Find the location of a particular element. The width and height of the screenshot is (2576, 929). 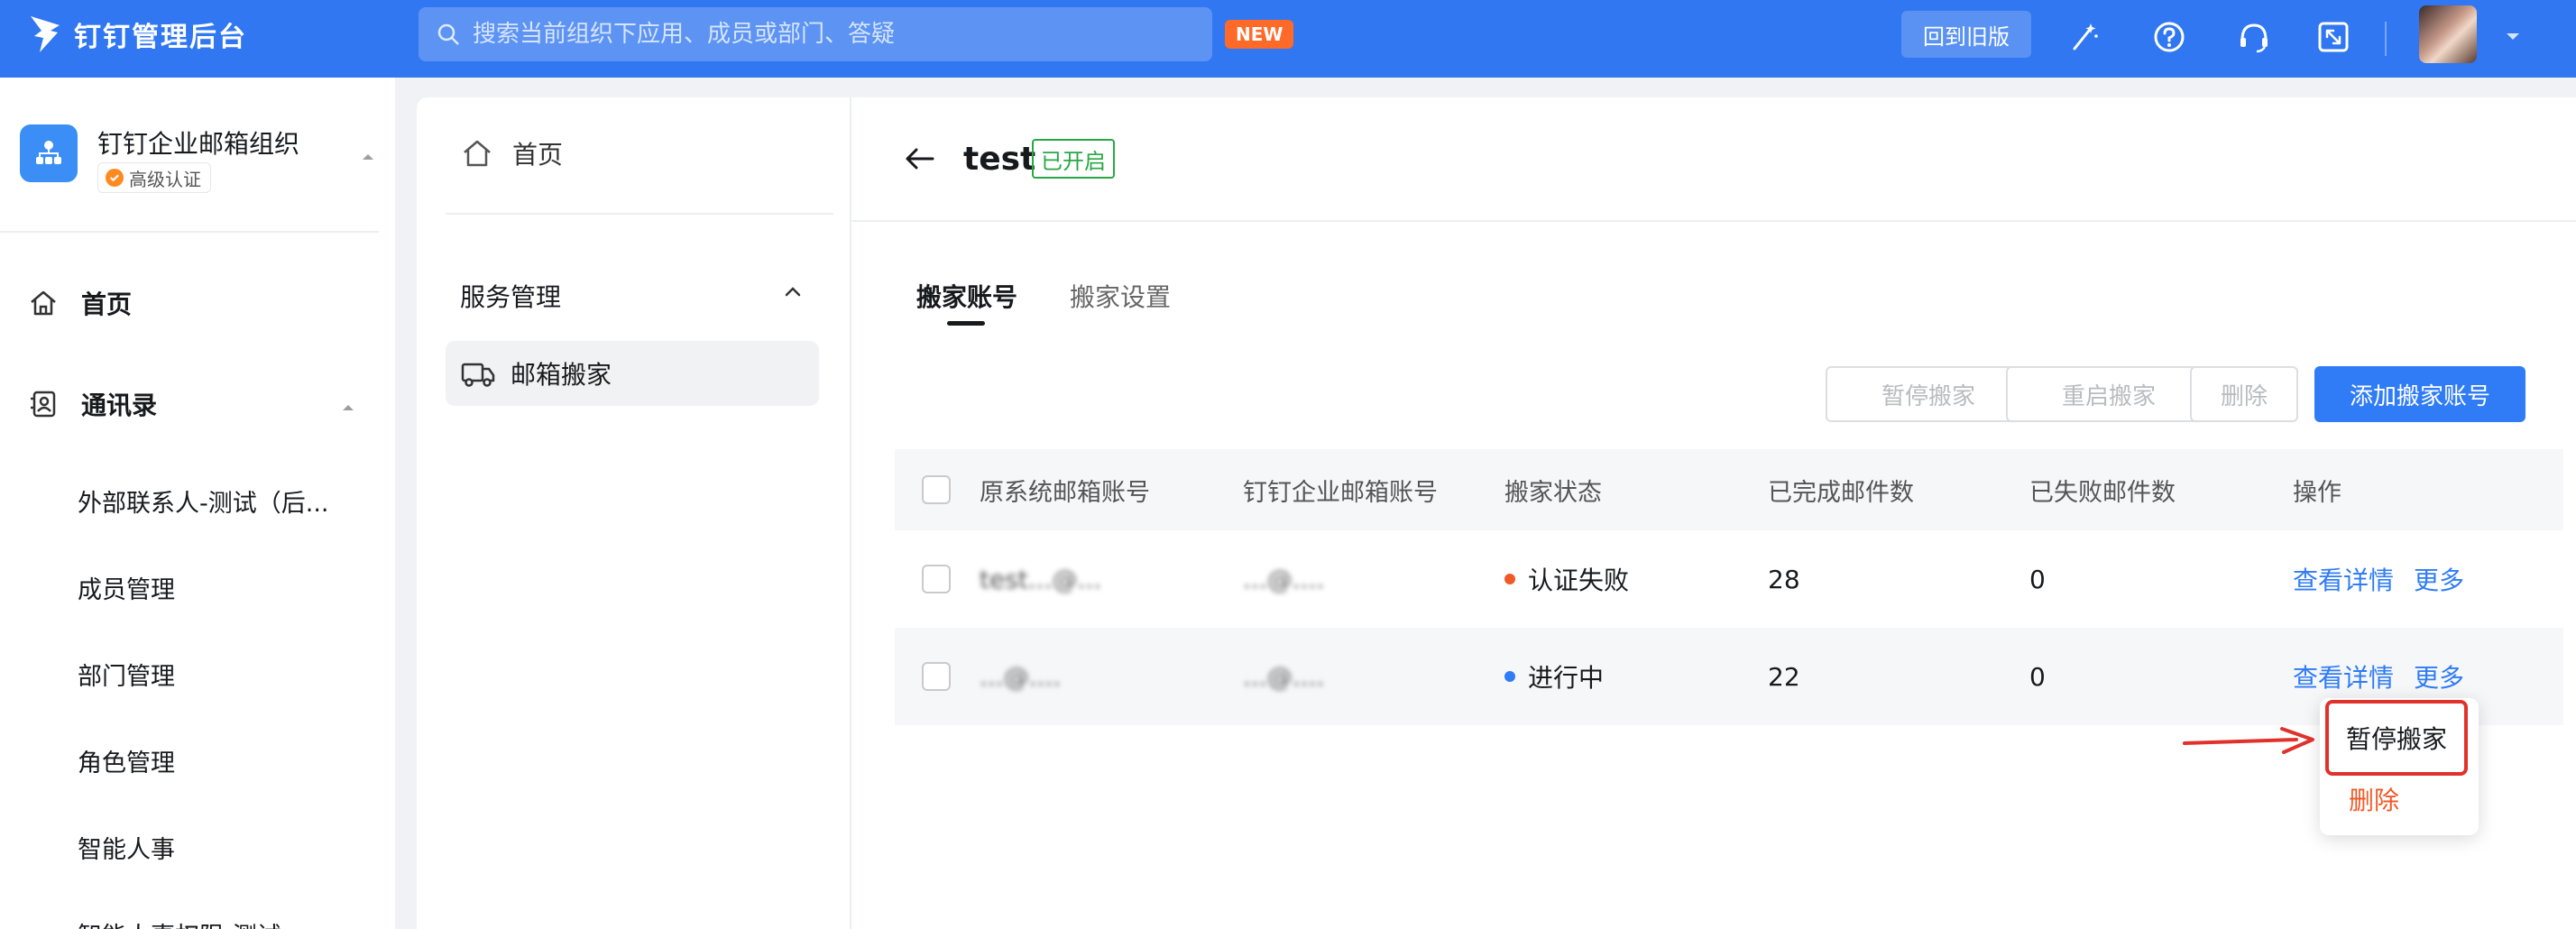

completed-count: 22 is located at coordinates (1784, 676).